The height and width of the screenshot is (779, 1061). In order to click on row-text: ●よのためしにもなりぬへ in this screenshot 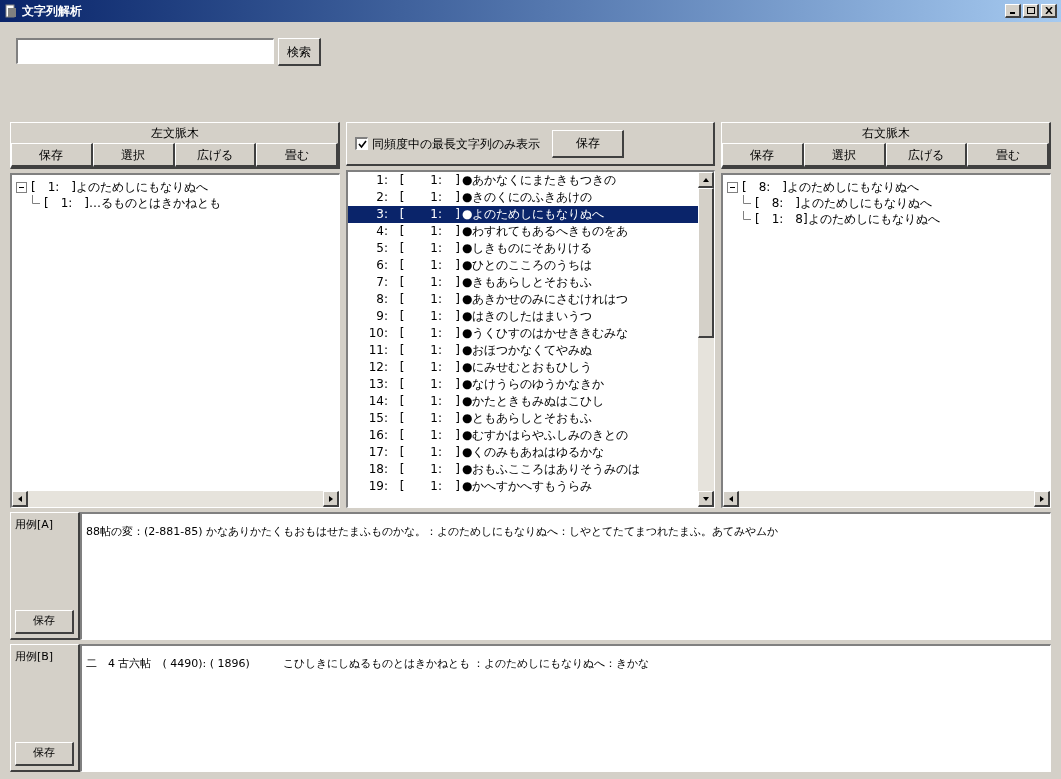, I will do `click(533, 214)`.